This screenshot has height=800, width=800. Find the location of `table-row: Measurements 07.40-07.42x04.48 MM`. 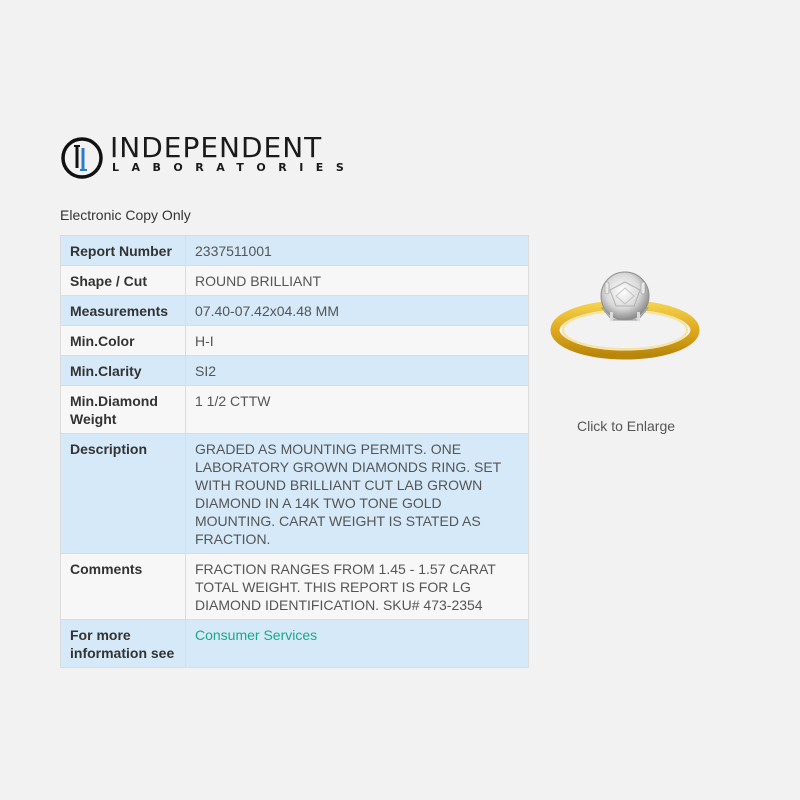

table-row: Measurements 07.40-07.42x04.48 MM is located at coordinates (294, 310).